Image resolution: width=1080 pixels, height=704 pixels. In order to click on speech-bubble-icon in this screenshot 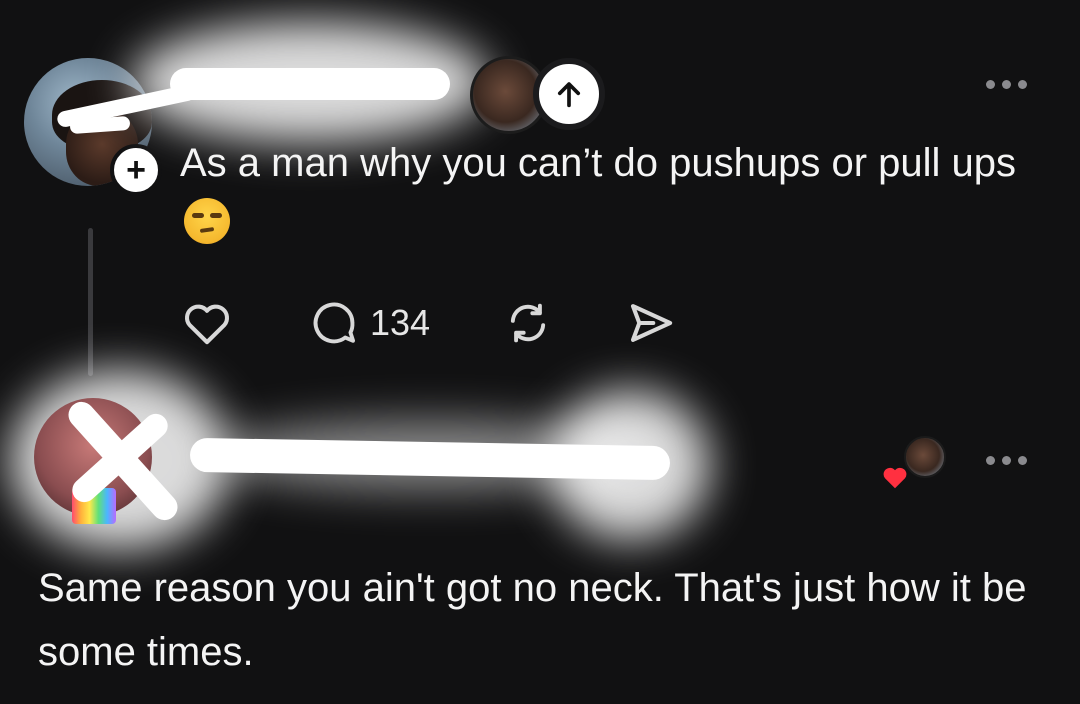, I will do `click(334, 323)`.